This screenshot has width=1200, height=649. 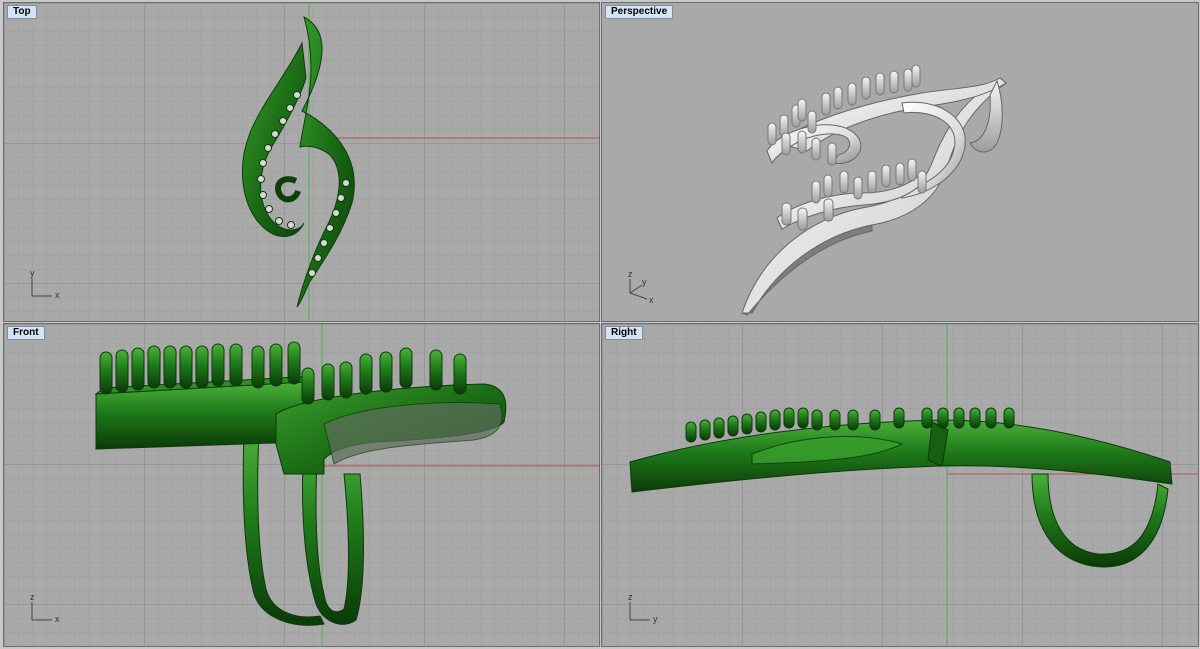 What do you see at coordinates (22, 12) in the screenshot?
I see `viewport-title-top: Top` at bounding box center [22, 12].